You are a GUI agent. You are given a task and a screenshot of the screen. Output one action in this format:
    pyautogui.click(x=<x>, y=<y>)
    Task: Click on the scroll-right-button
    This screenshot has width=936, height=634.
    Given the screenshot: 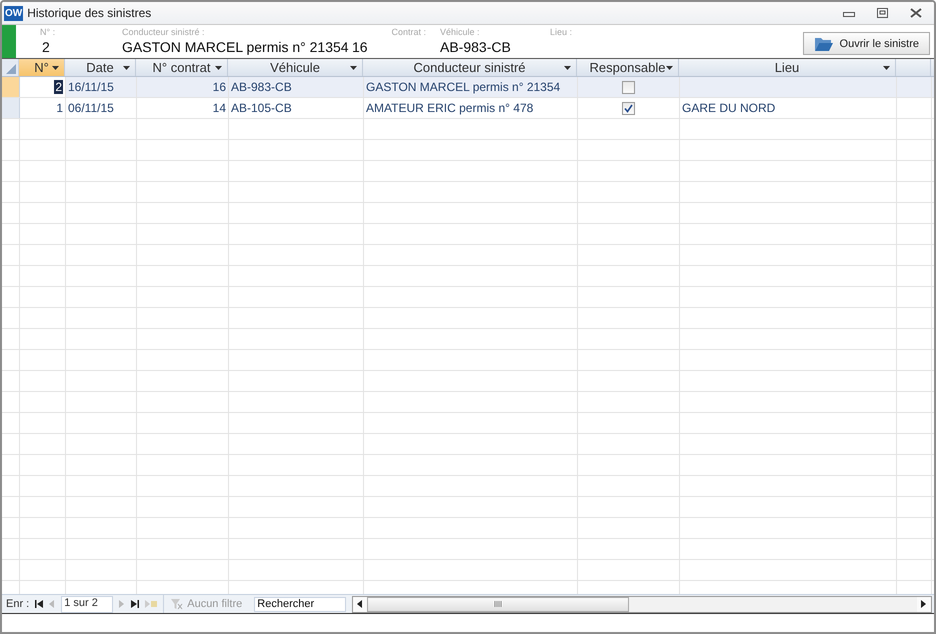 What is the action you would take?
    pyautogui.click(x=924, y=604)
    